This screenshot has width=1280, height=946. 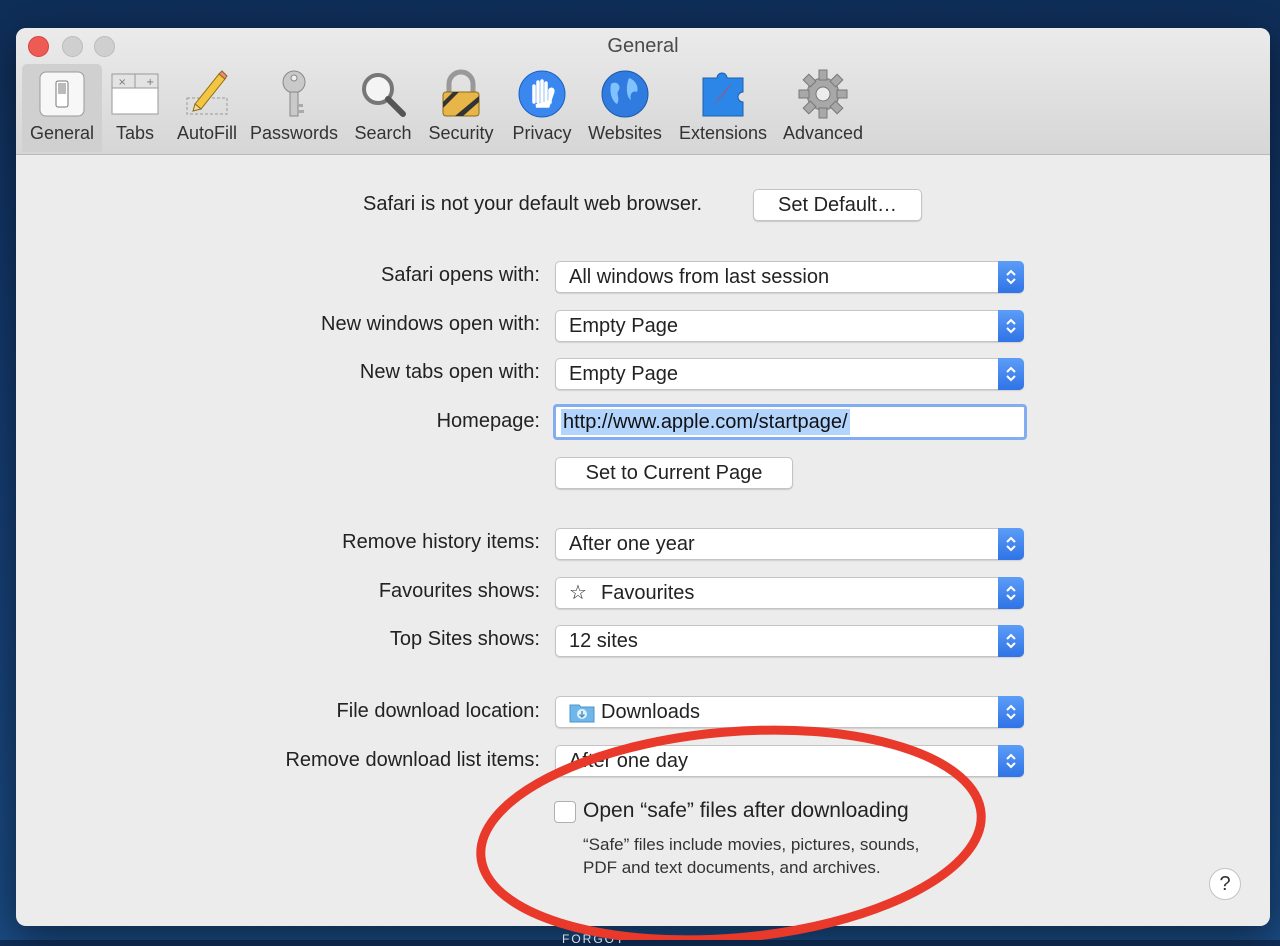 I want to click on popup-value: After one day, so click(x=628, y=761).